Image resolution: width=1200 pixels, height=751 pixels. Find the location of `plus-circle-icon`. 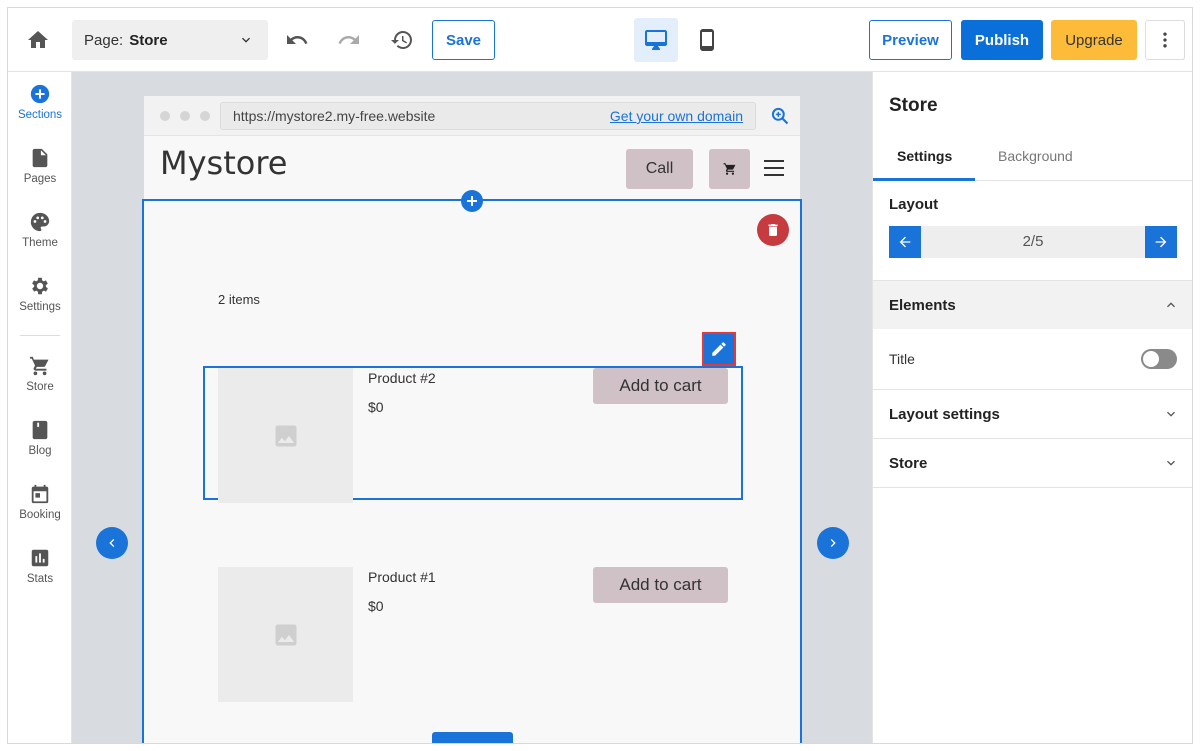

plus-circle-icon is located at coordinates (40, 94).